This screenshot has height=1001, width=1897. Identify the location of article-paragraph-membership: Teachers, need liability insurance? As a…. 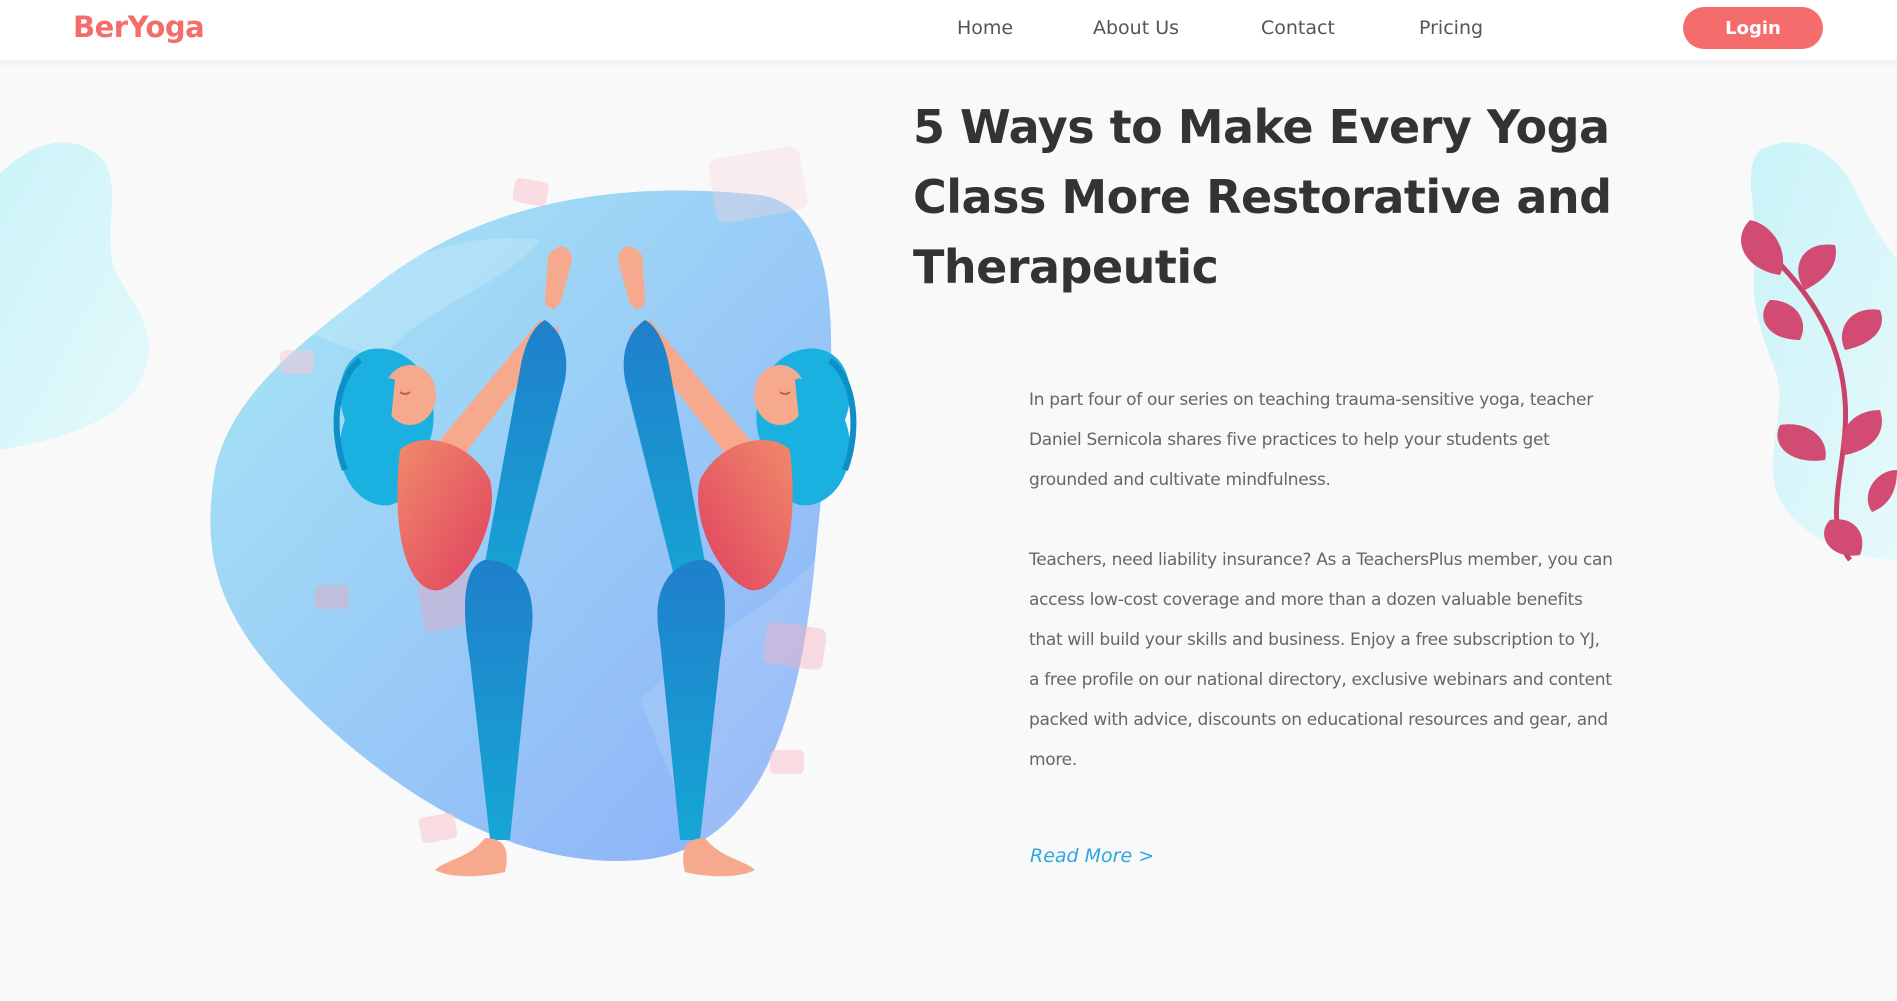
(1321, 660).